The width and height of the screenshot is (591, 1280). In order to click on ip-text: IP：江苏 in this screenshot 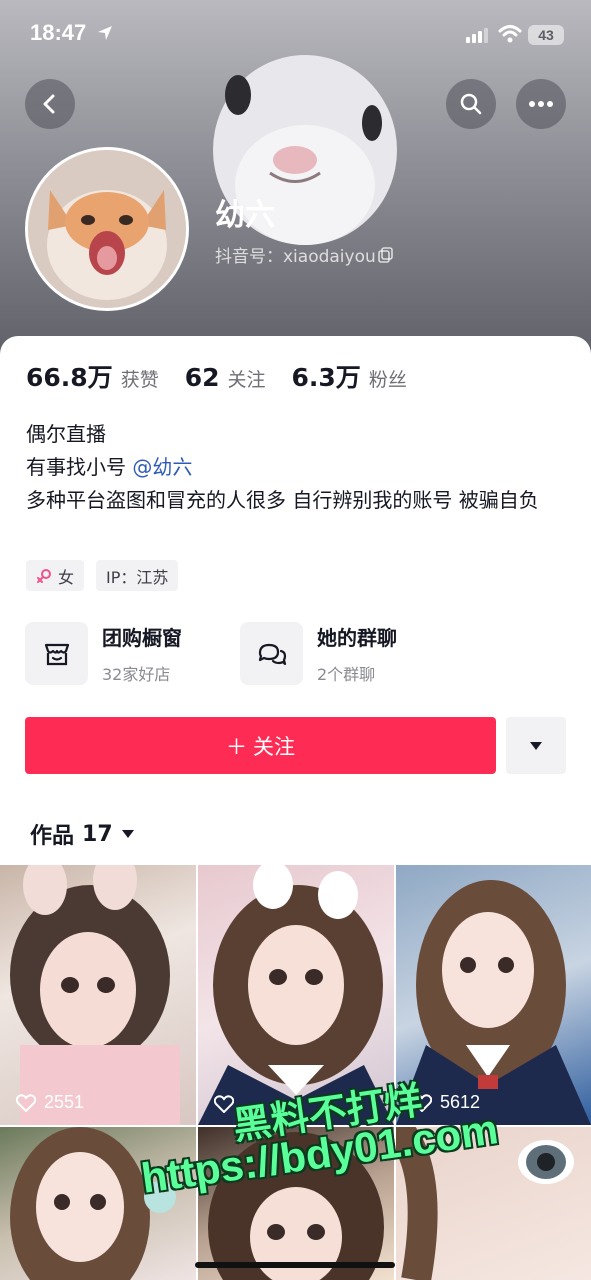, I will do `click(137, 577)`.